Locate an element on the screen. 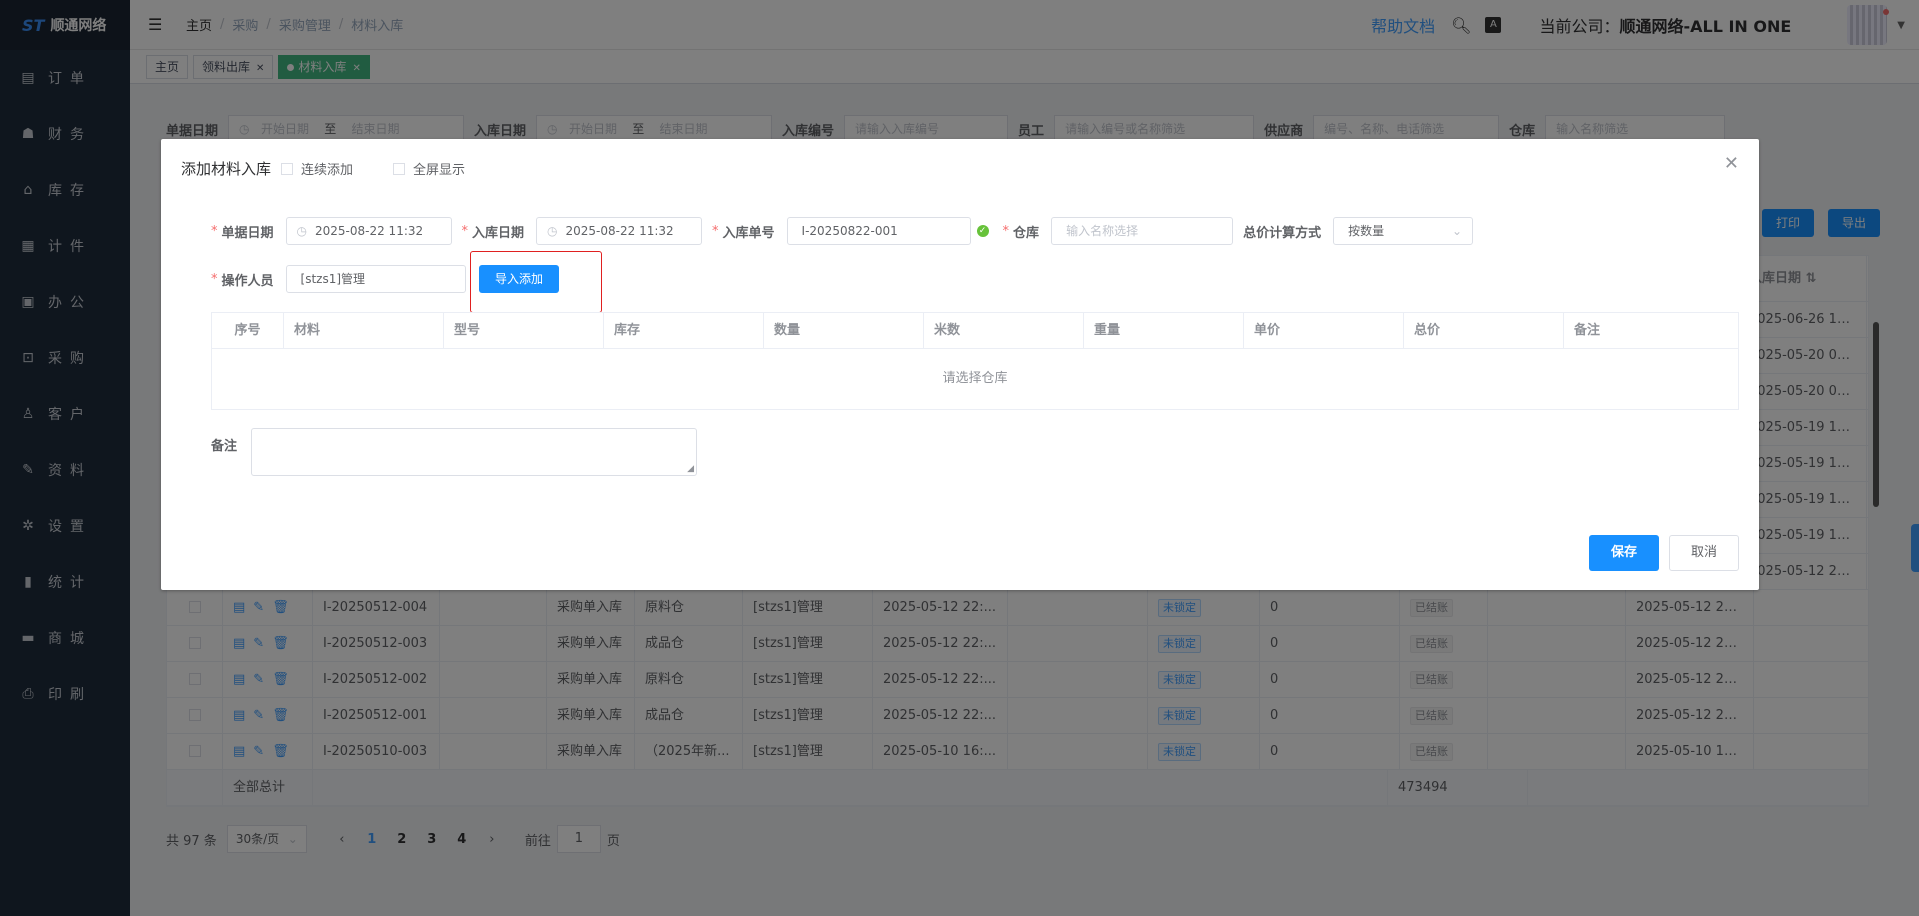  close-icon: ✕ is located at coordinates (1731, 163).